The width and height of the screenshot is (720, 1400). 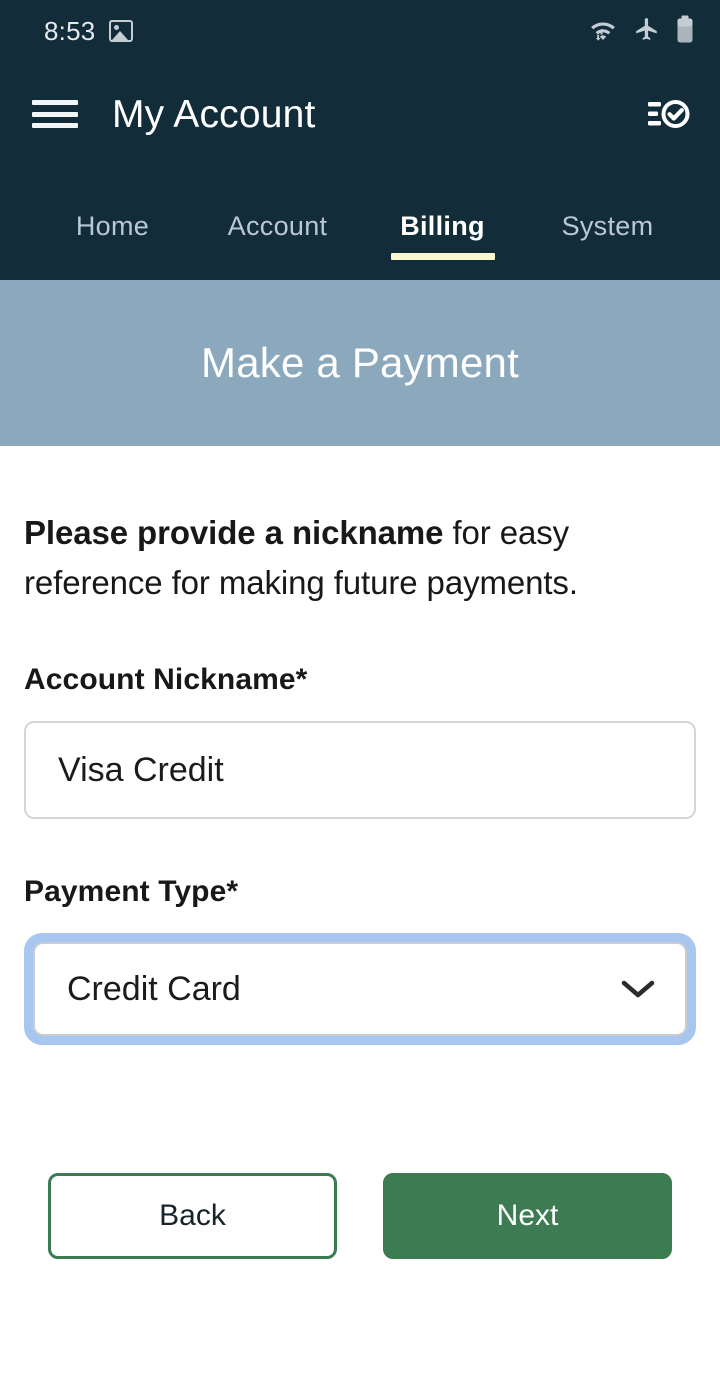 I want to click on tab-billing: Billing, so click(x=442, y=223).